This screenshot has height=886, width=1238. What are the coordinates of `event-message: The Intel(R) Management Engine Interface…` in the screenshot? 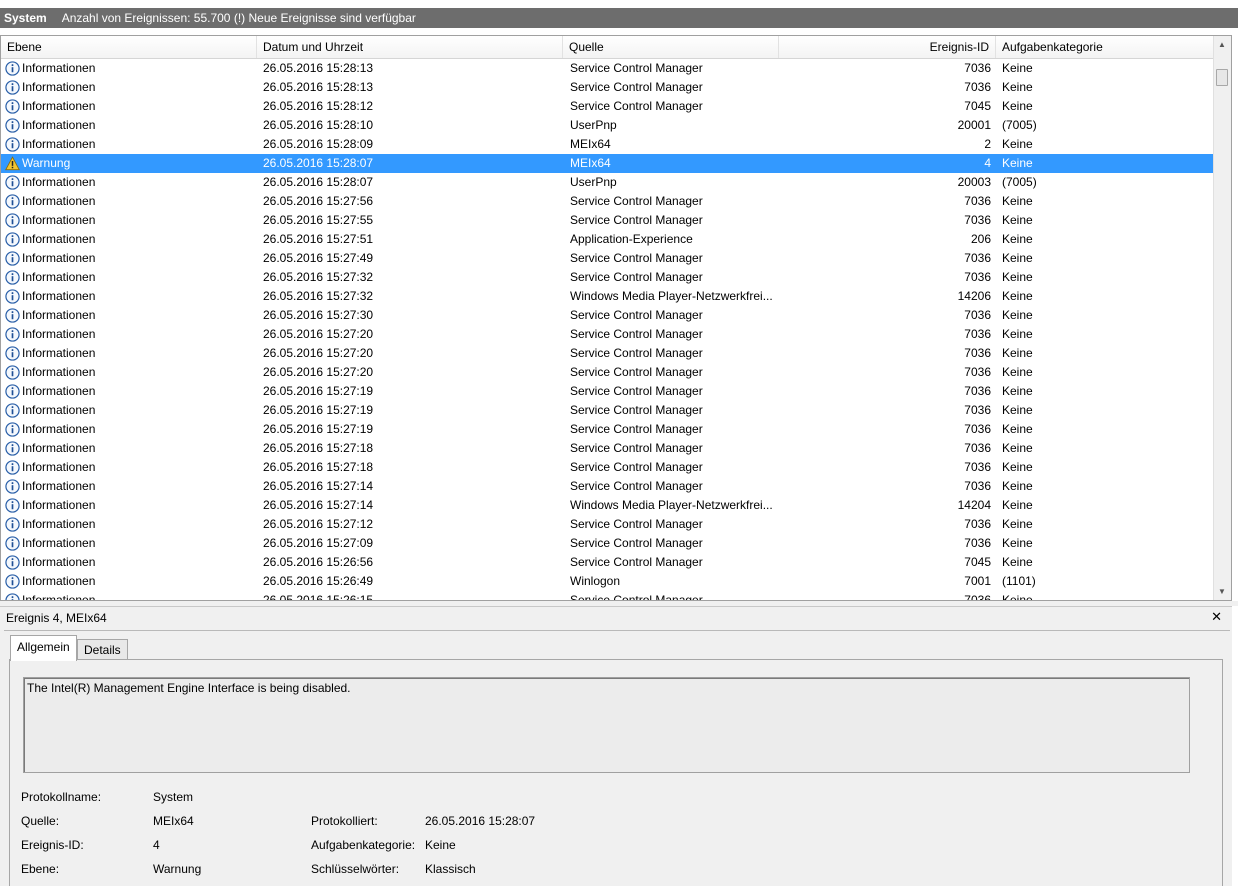 It's located at (606, 725).